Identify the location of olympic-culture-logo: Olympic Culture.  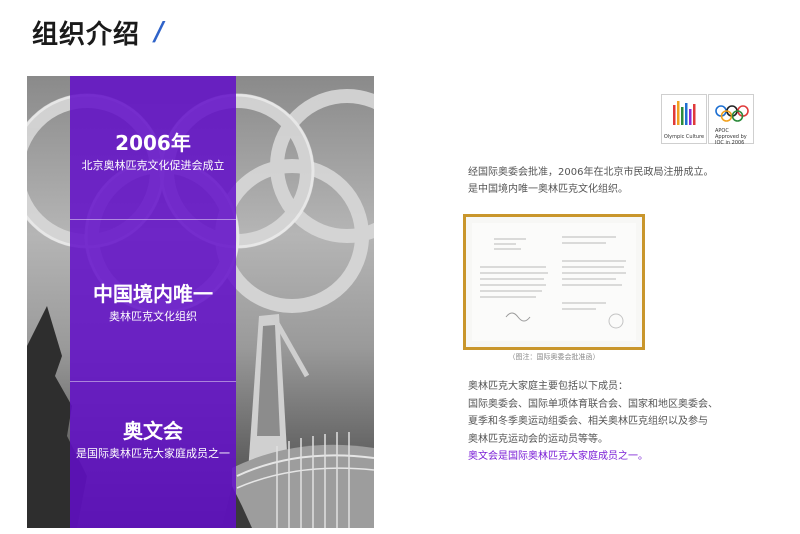
(684, 119).